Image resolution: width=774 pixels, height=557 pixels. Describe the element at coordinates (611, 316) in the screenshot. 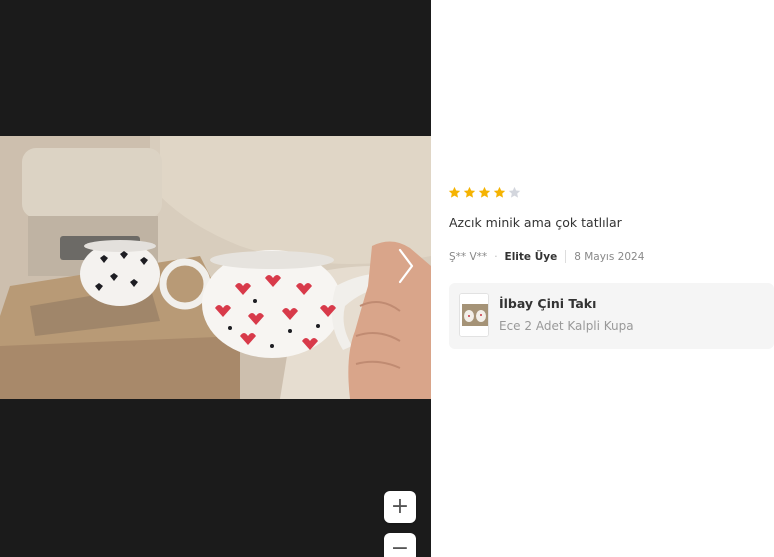

I see `product-card: İlbay Çini Takı Ece 2 Adet Kalpli Kupa` at that location.